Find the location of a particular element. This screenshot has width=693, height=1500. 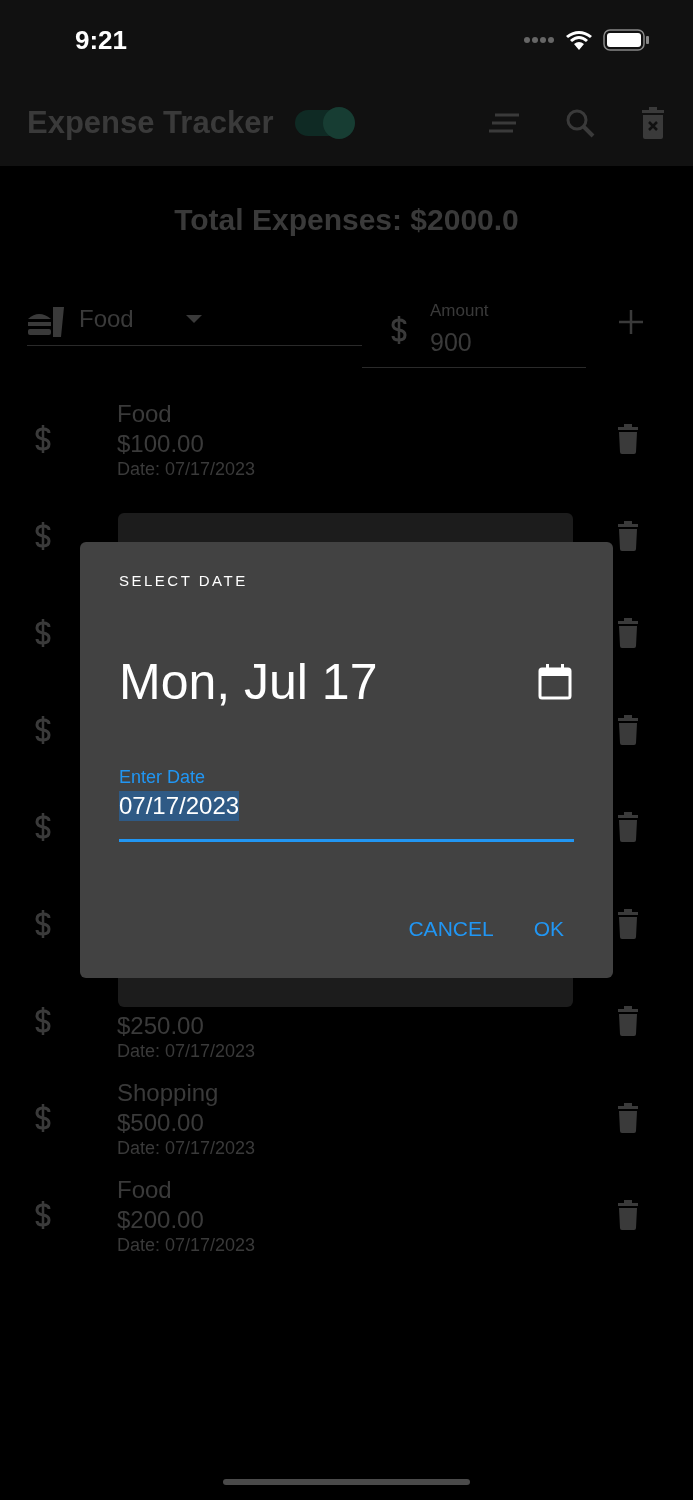

add-icon is located at coordinates (631, 322).